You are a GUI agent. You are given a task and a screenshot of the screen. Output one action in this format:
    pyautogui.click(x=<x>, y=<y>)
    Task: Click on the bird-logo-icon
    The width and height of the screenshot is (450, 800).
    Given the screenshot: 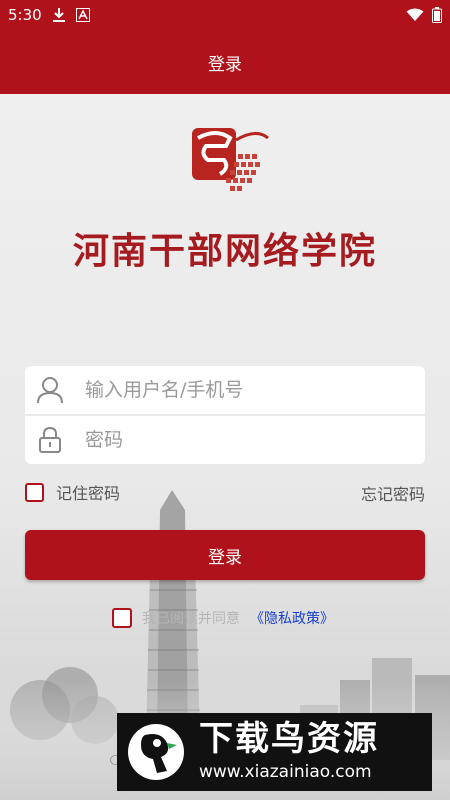 What is the action you would take?
    pyautogui.click(x=156, y=752)
    